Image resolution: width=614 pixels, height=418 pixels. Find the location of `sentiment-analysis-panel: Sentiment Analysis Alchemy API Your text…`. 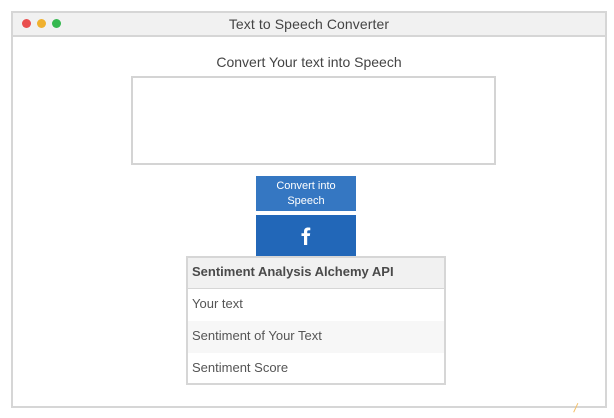

sentiment-analysis-panel: Sentiment Analysis Alchemy API Your text… is located at coordinates (316, 320).